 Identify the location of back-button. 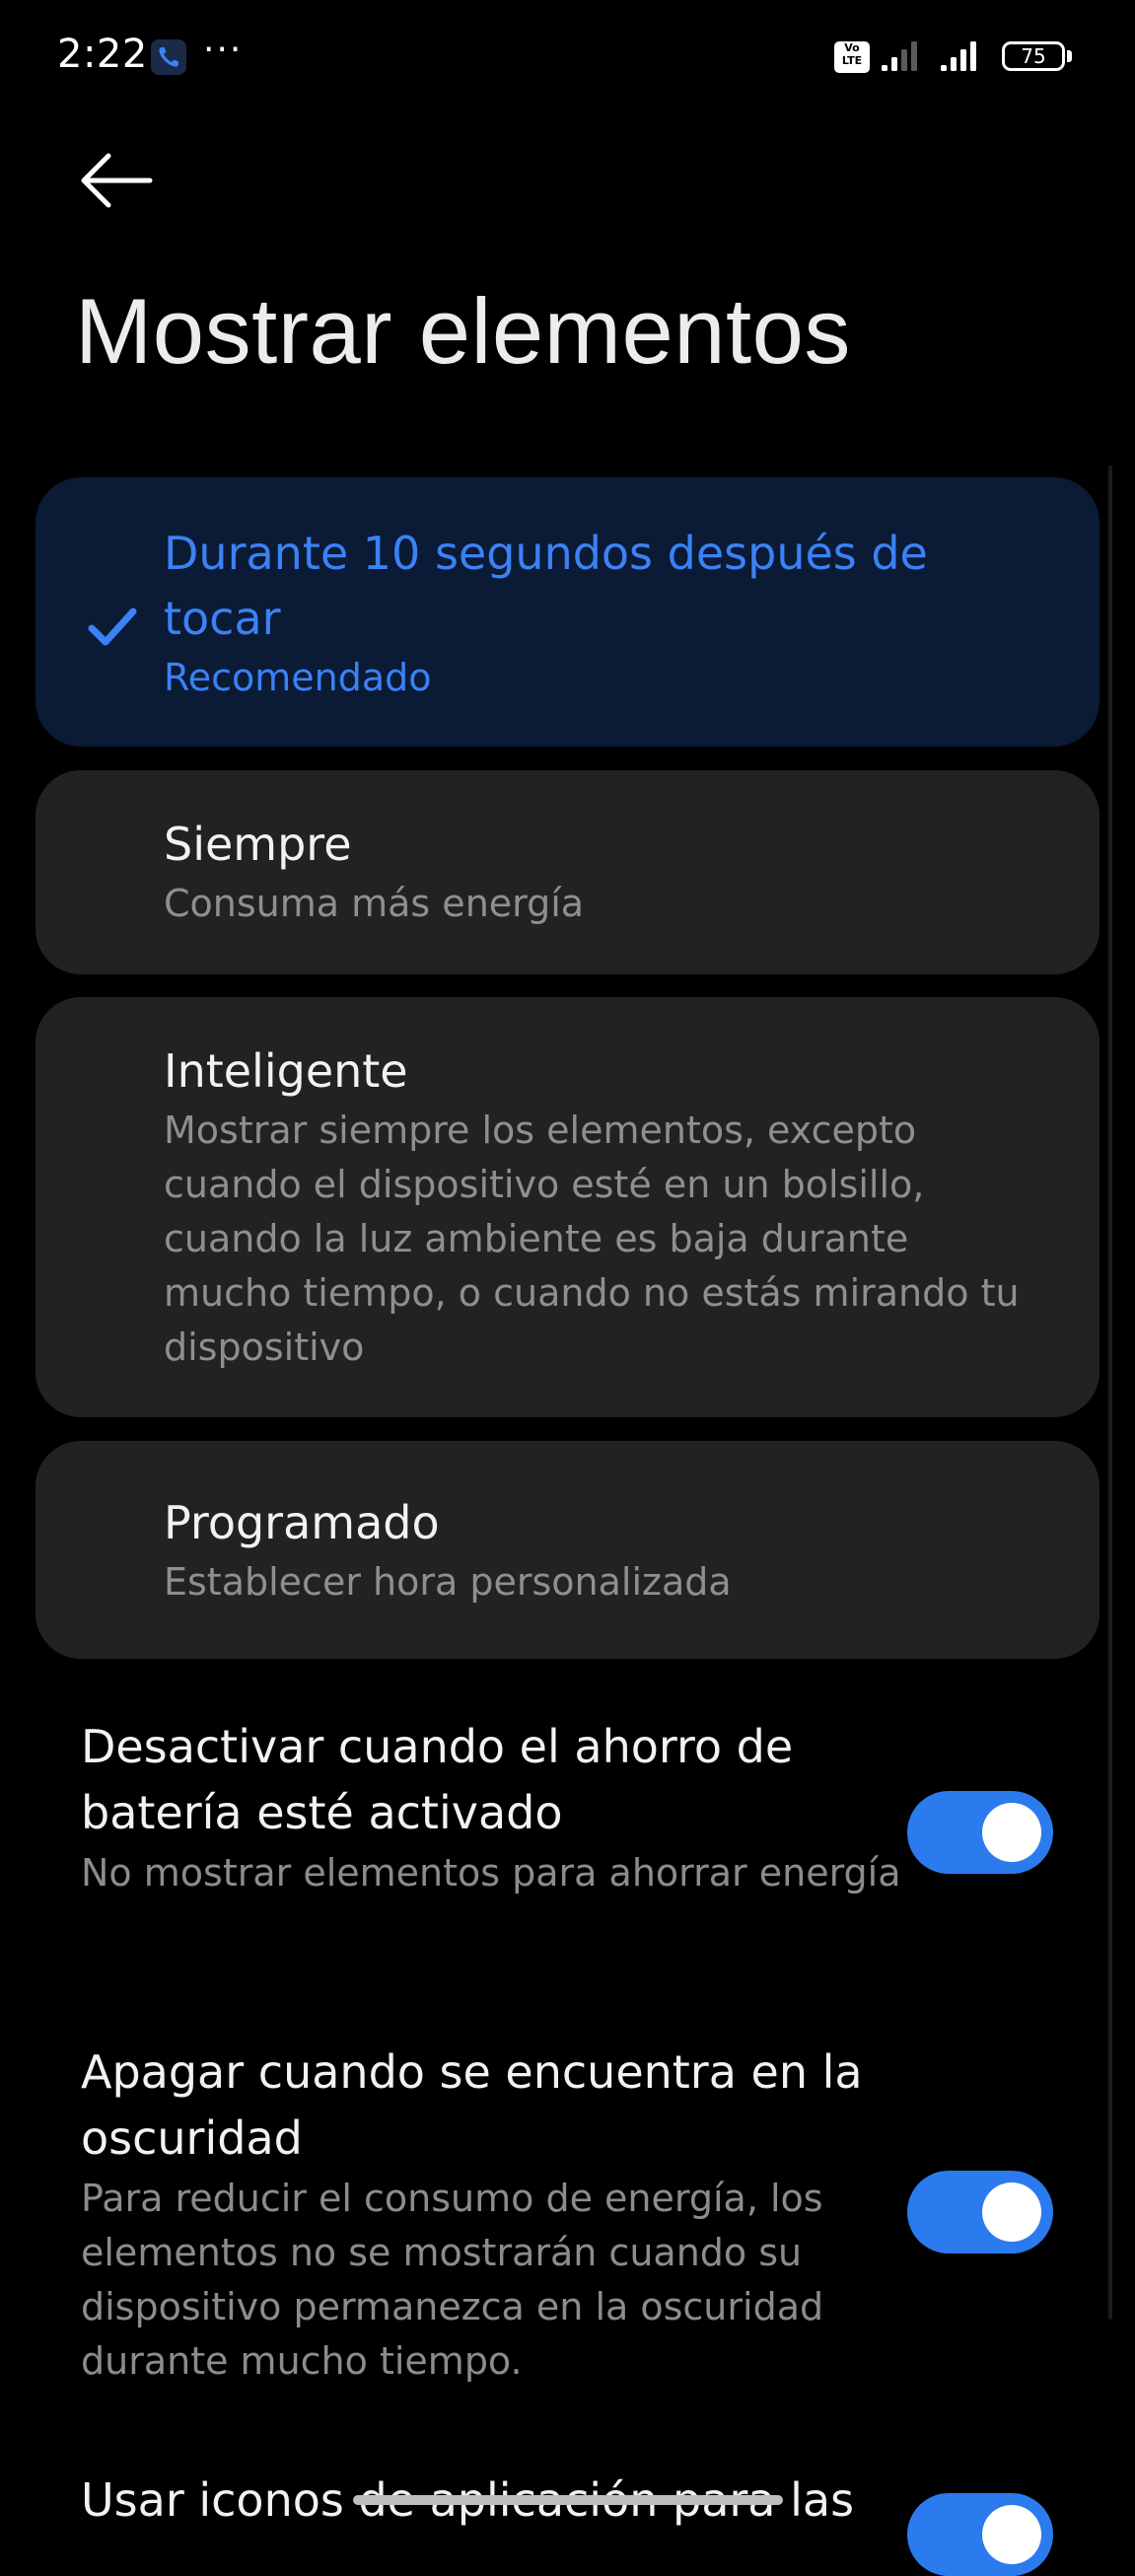
(116, 180).